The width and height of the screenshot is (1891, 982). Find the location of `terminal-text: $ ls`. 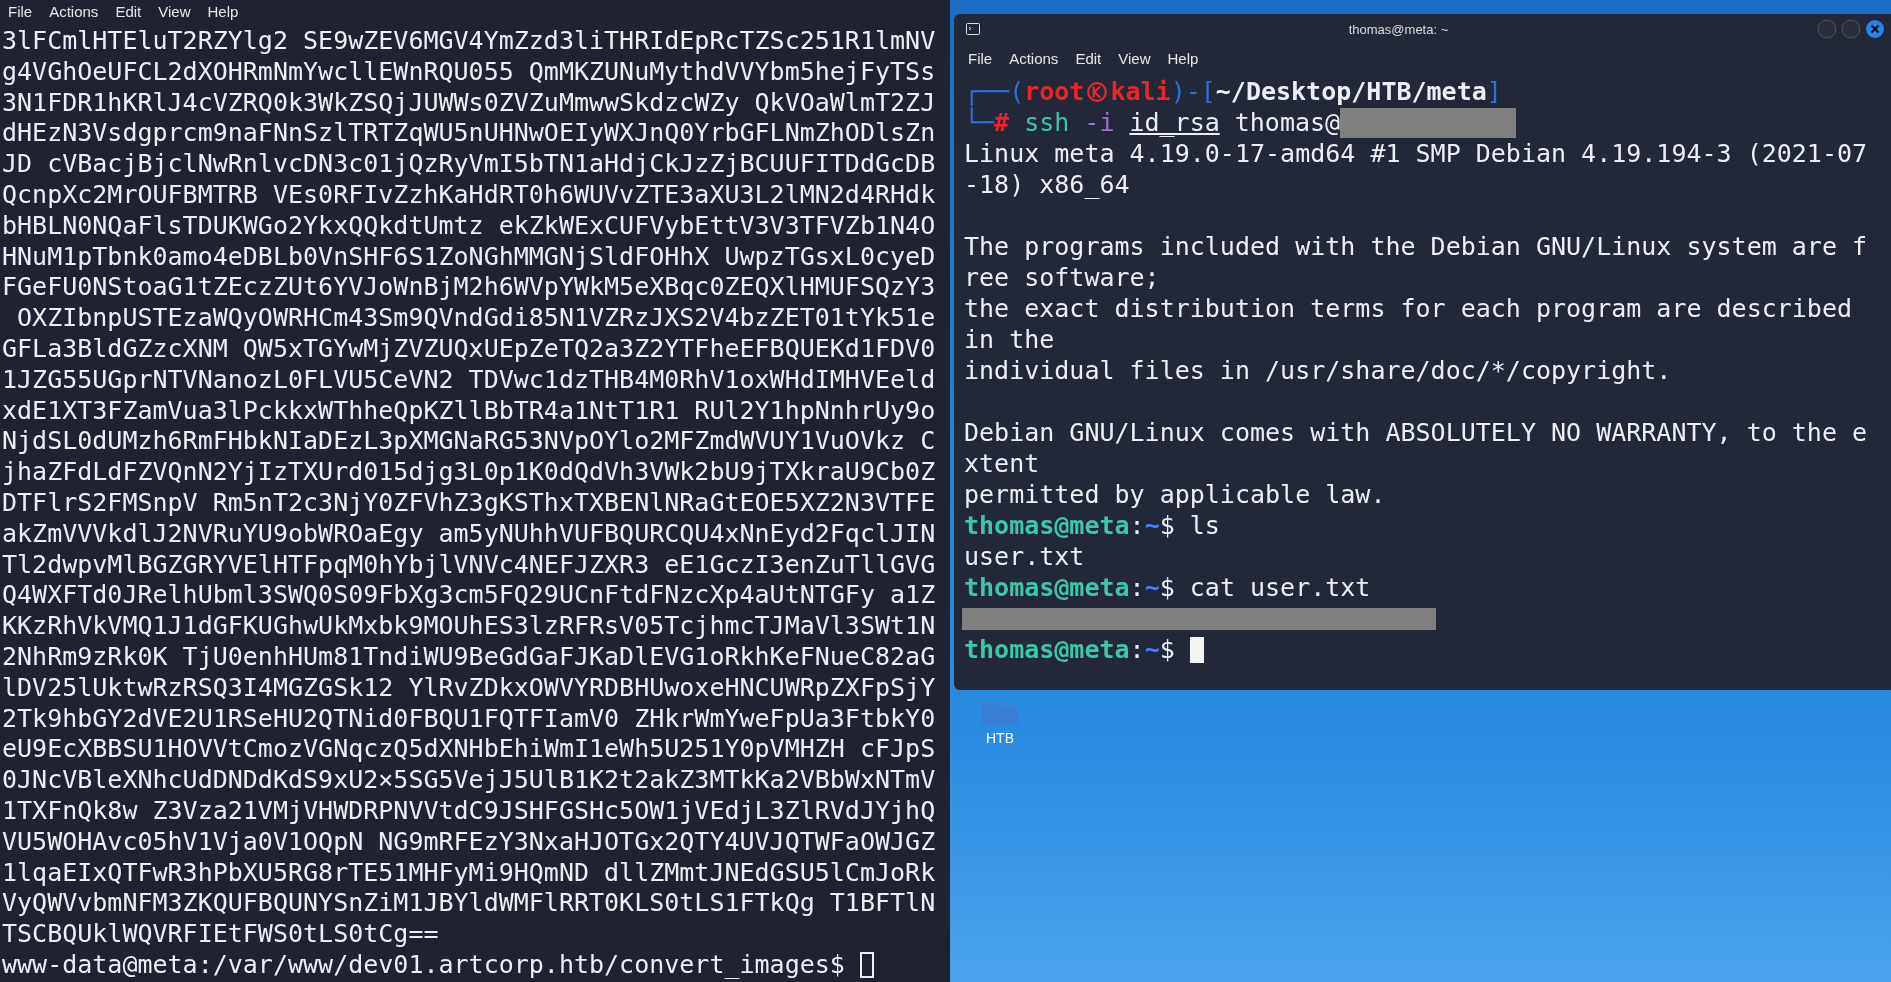

terminal-text: $ ls is located at coordinates (1189, 525).